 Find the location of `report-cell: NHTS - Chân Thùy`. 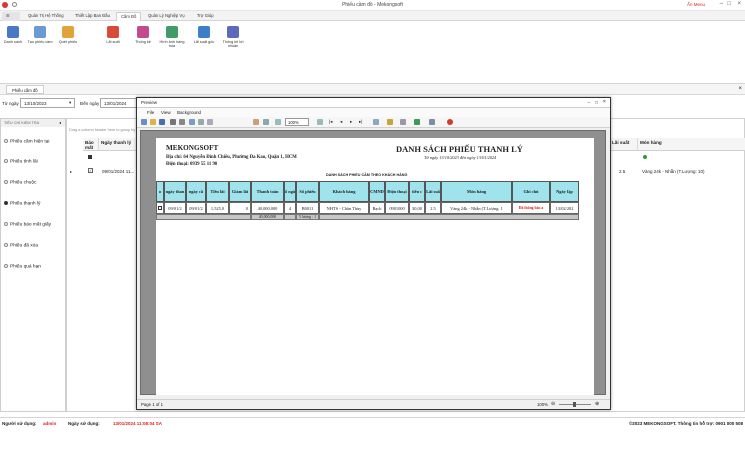

report-cell: NHTS - Chân Thùy is located at coordinates (344, 208).